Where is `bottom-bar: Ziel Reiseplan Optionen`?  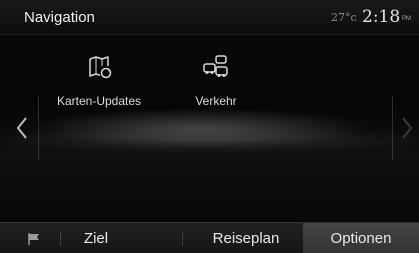 bottom-bar: Ziel Reiseplan Optionen is located at coordinates (209, 237).